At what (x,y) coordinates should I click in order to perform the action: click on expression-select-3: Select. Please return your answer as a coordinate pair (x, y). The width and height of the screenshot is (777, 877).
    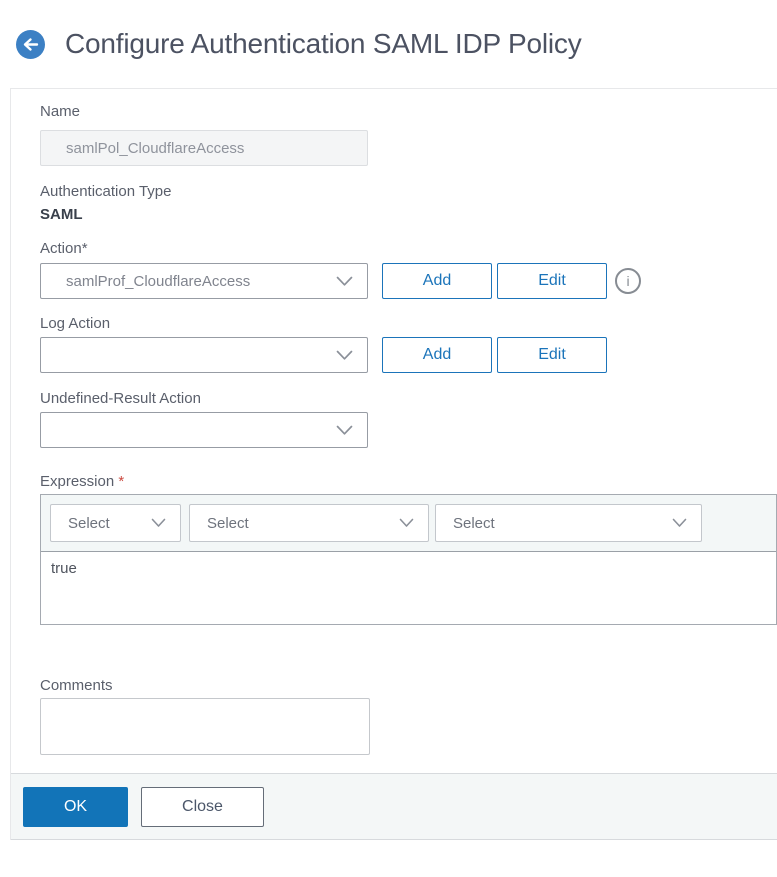
    Looking at the image, I should click on (568, 523).